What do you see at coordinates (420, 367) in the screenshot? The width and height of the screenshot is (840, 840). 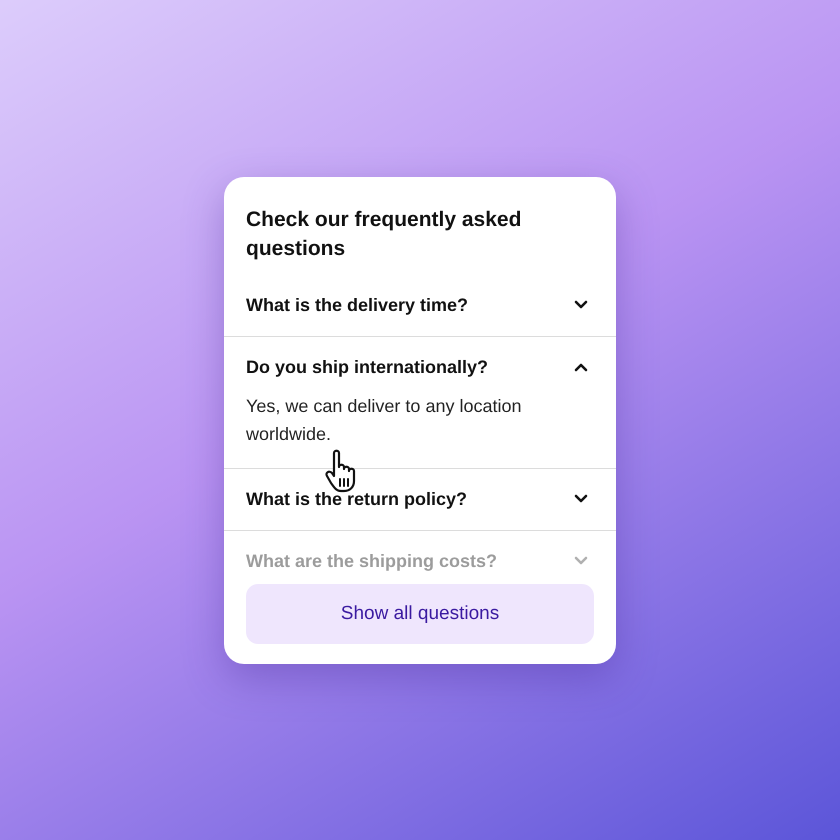 I see `faq-question: Do you ship internationally?` at bounding box center [420, 367].